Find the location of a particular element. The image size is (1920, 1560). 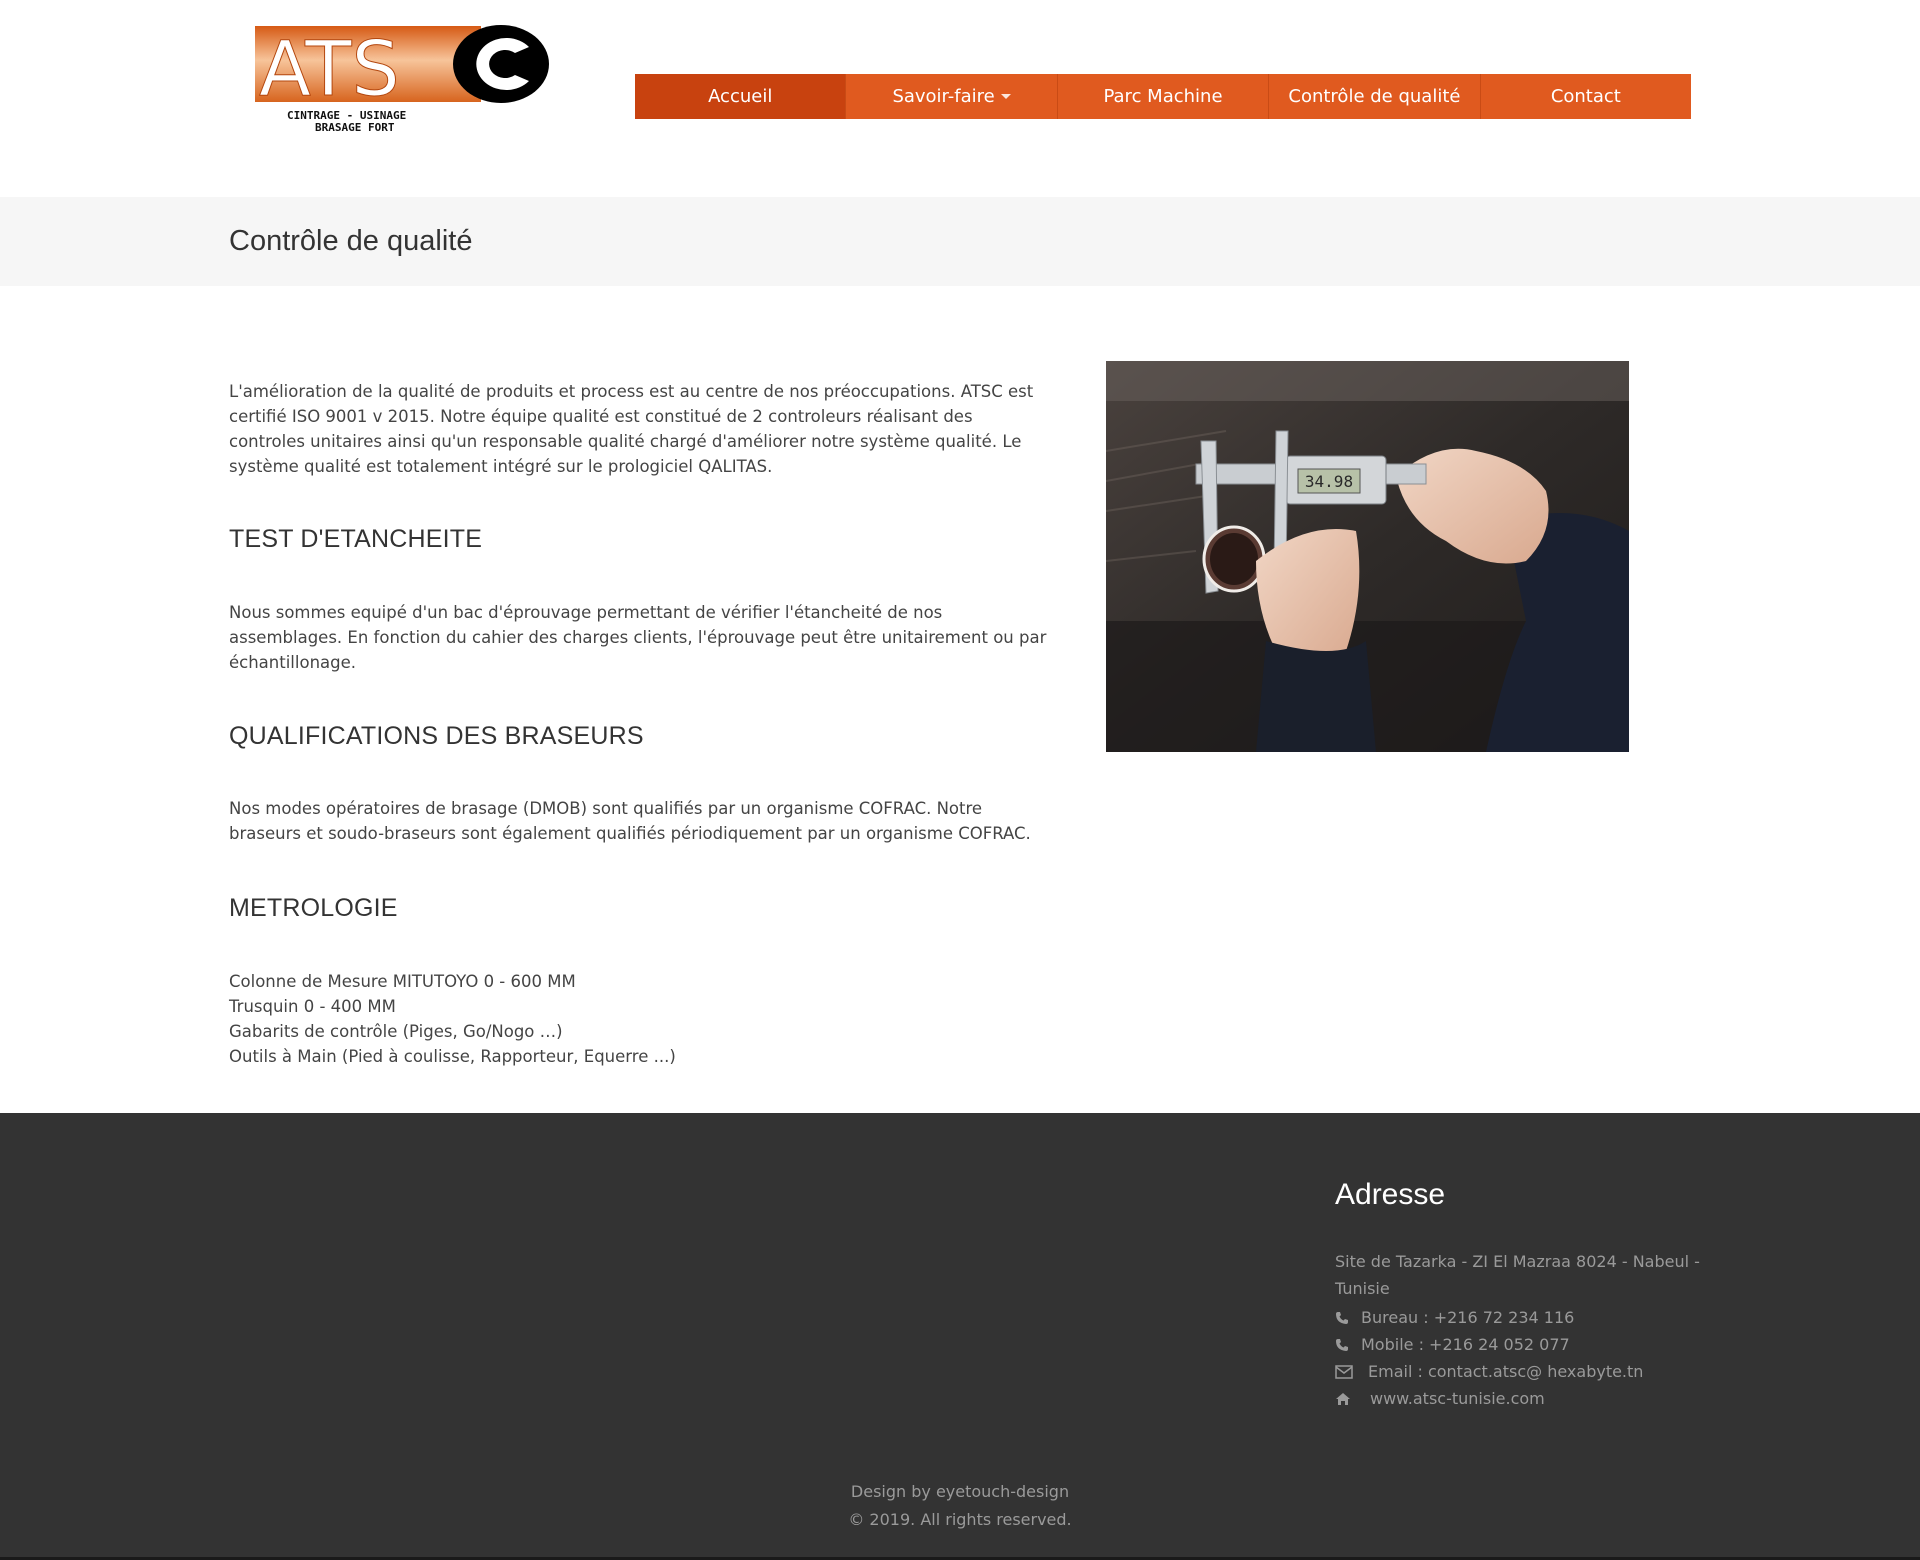

contact-text: Bureau : +216 72 234 116 is located at coordinates (1468, 1317).